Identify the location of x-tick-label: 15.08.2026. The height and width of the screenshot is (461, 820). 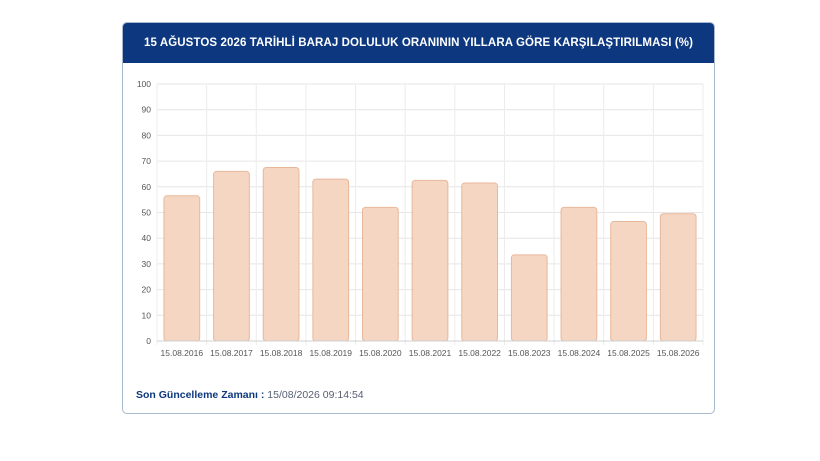
(678, 353).